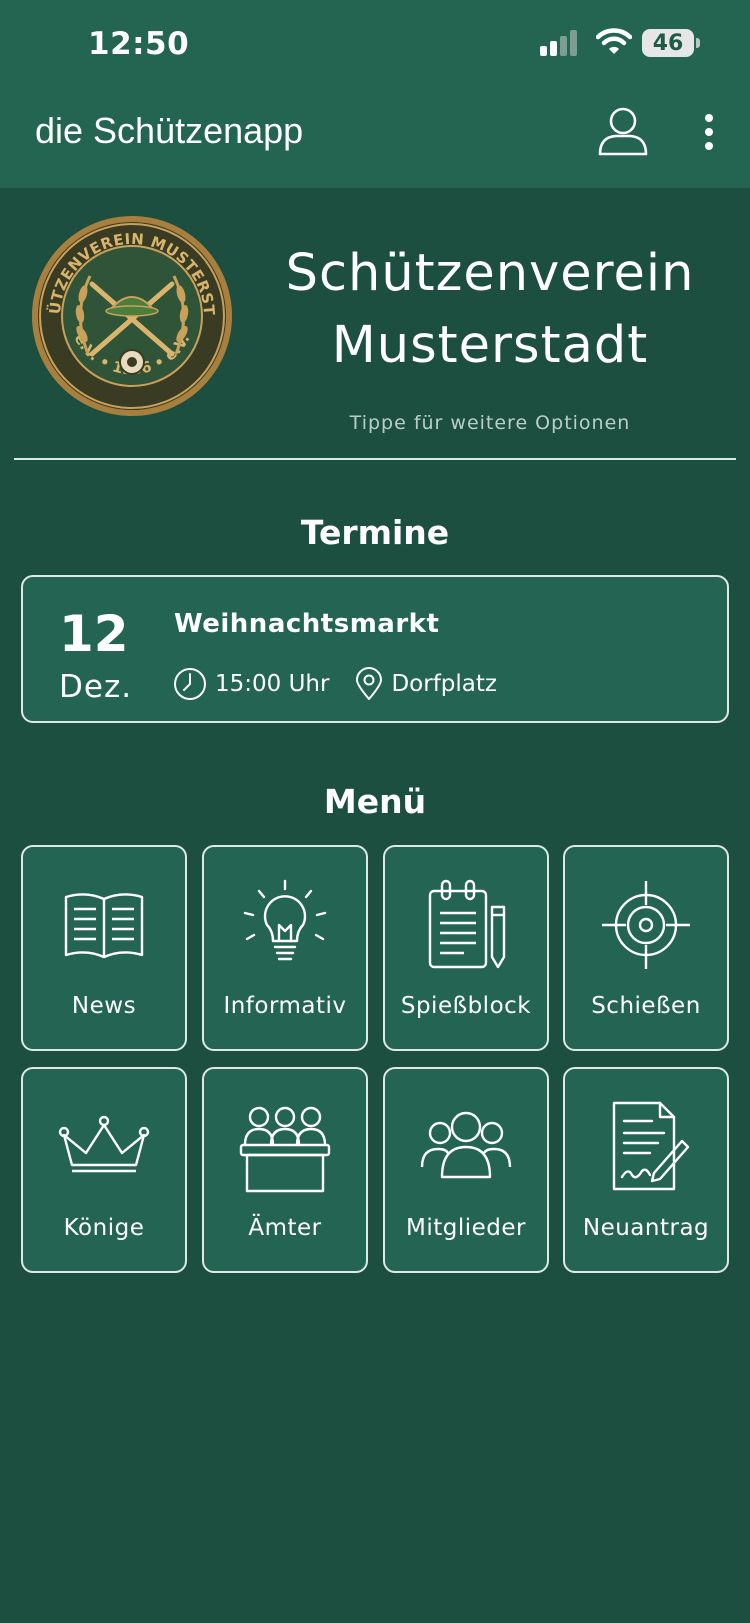 This screenshot has height=1623, width=750. I want to click on menu-label-informativ: Informativ, so click(285, 1006).